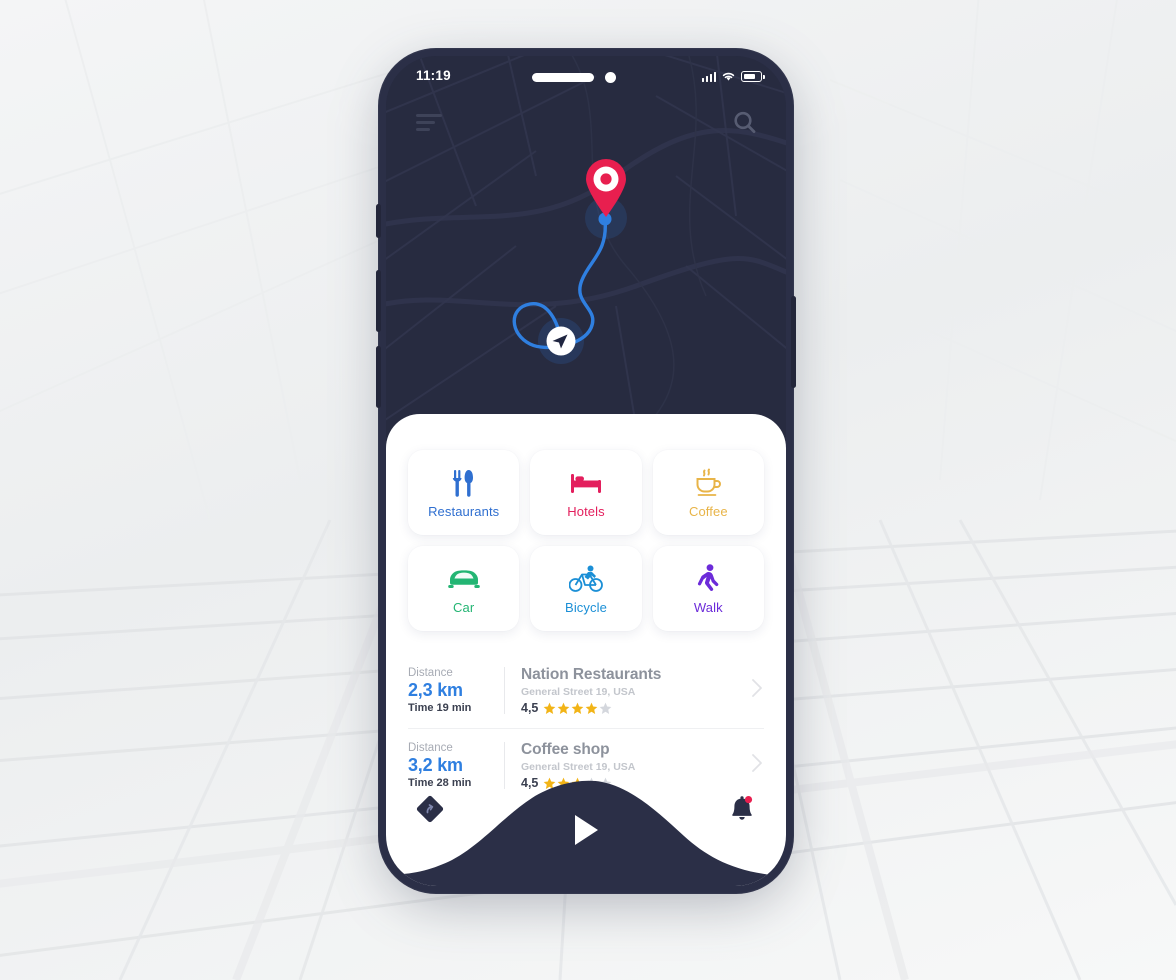  Describe the element at coordinates (464, 579) in the screenshot. I see `car-icon` at that location.